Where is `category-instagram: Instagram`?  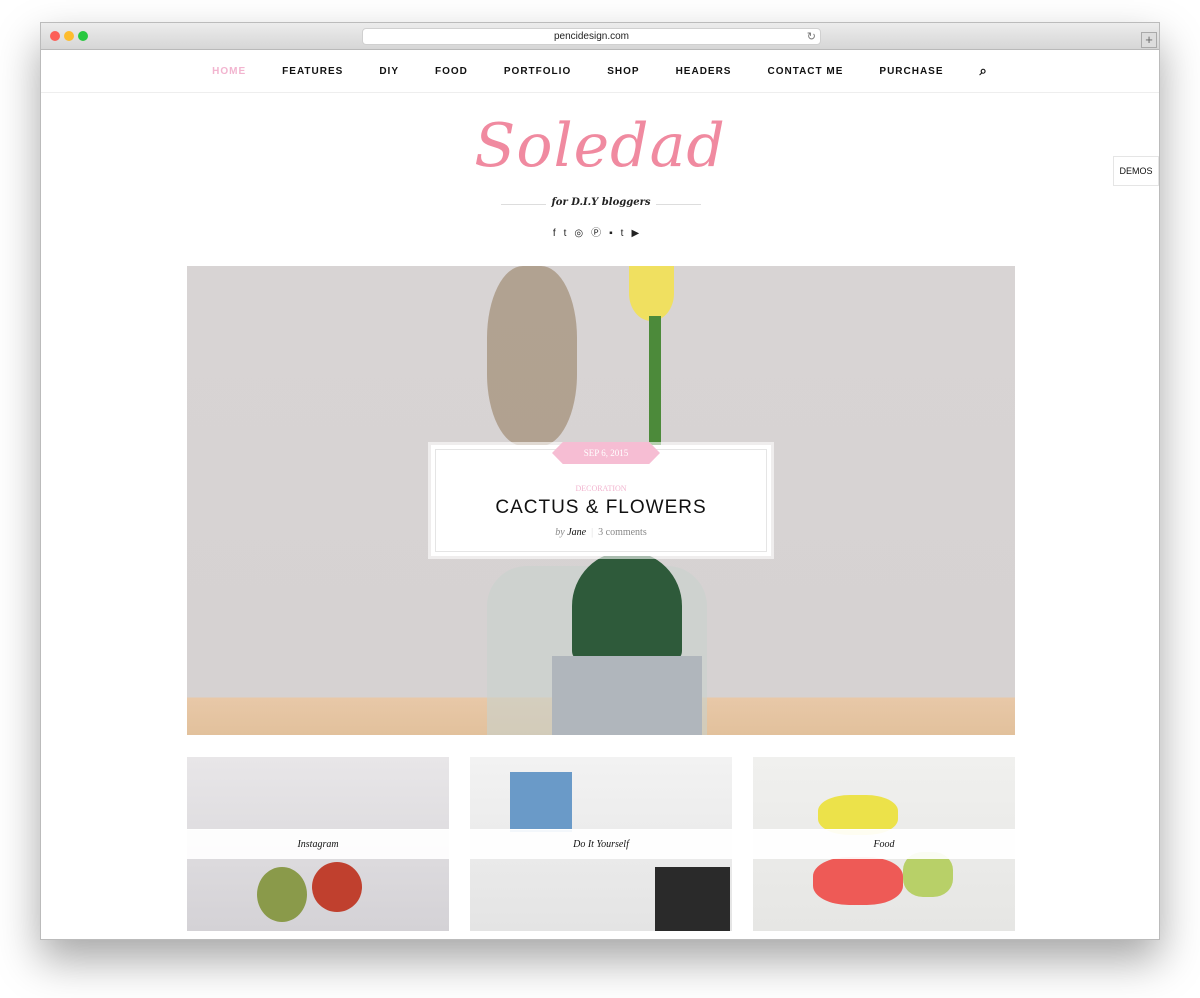
category-instagram: Instagram is located at coordinates (318, 844).